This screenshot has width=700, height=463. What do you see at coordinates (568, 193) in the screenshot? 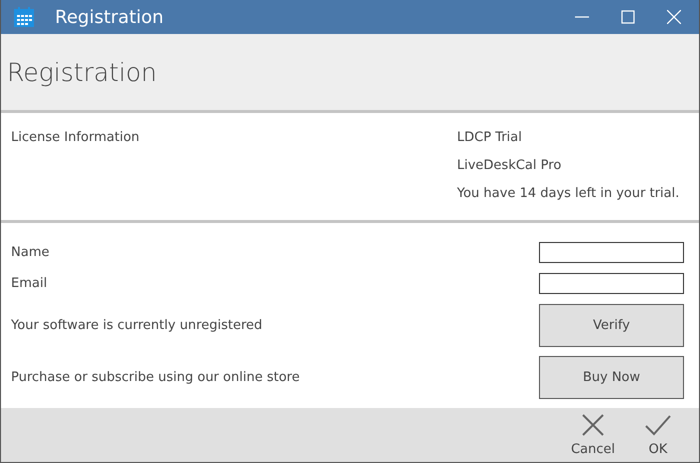
I see `license-detail: You have 14 days left in your trial.` at bounding box center [568, 193].